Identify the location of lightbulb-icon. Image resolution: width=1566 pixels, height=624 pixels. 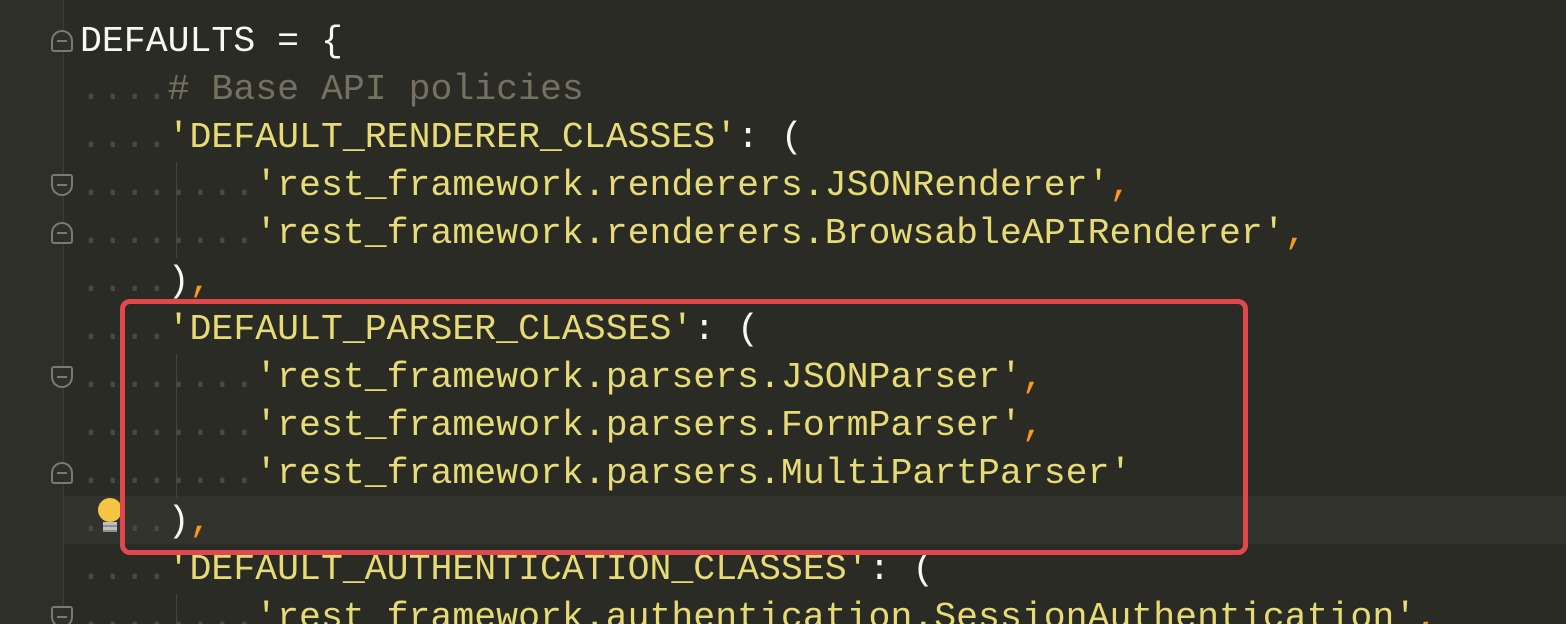
(110, 518).